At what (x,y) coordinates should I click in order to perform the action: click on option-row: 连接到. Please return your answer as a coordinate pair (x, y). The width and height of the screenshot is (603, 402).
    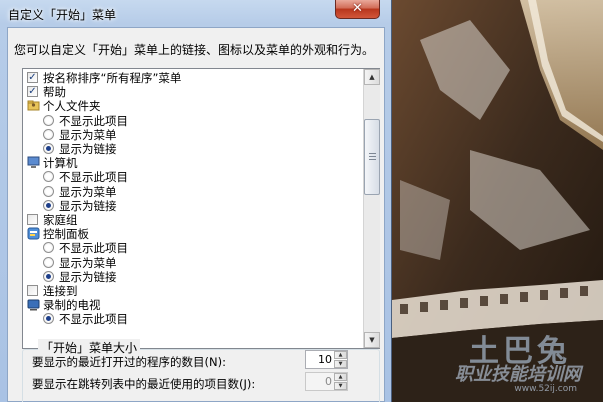
    Looking at the image, I should click on (193, 291).